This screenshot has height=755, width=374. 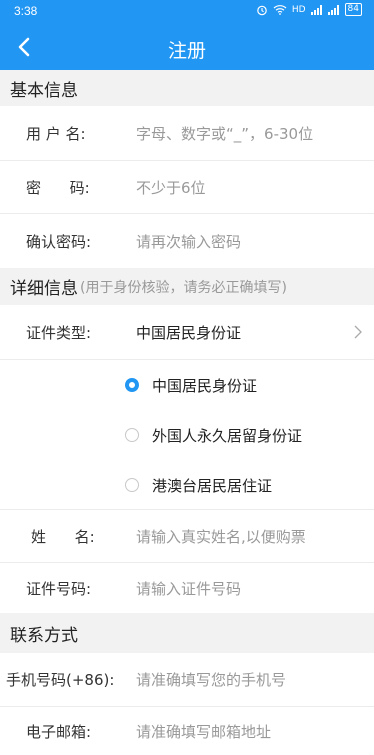 What do you see at coordinates (212, 485) in the screenshot?
I see `option-label: 港澳台居民居住证` at bounding box center [212, 485].